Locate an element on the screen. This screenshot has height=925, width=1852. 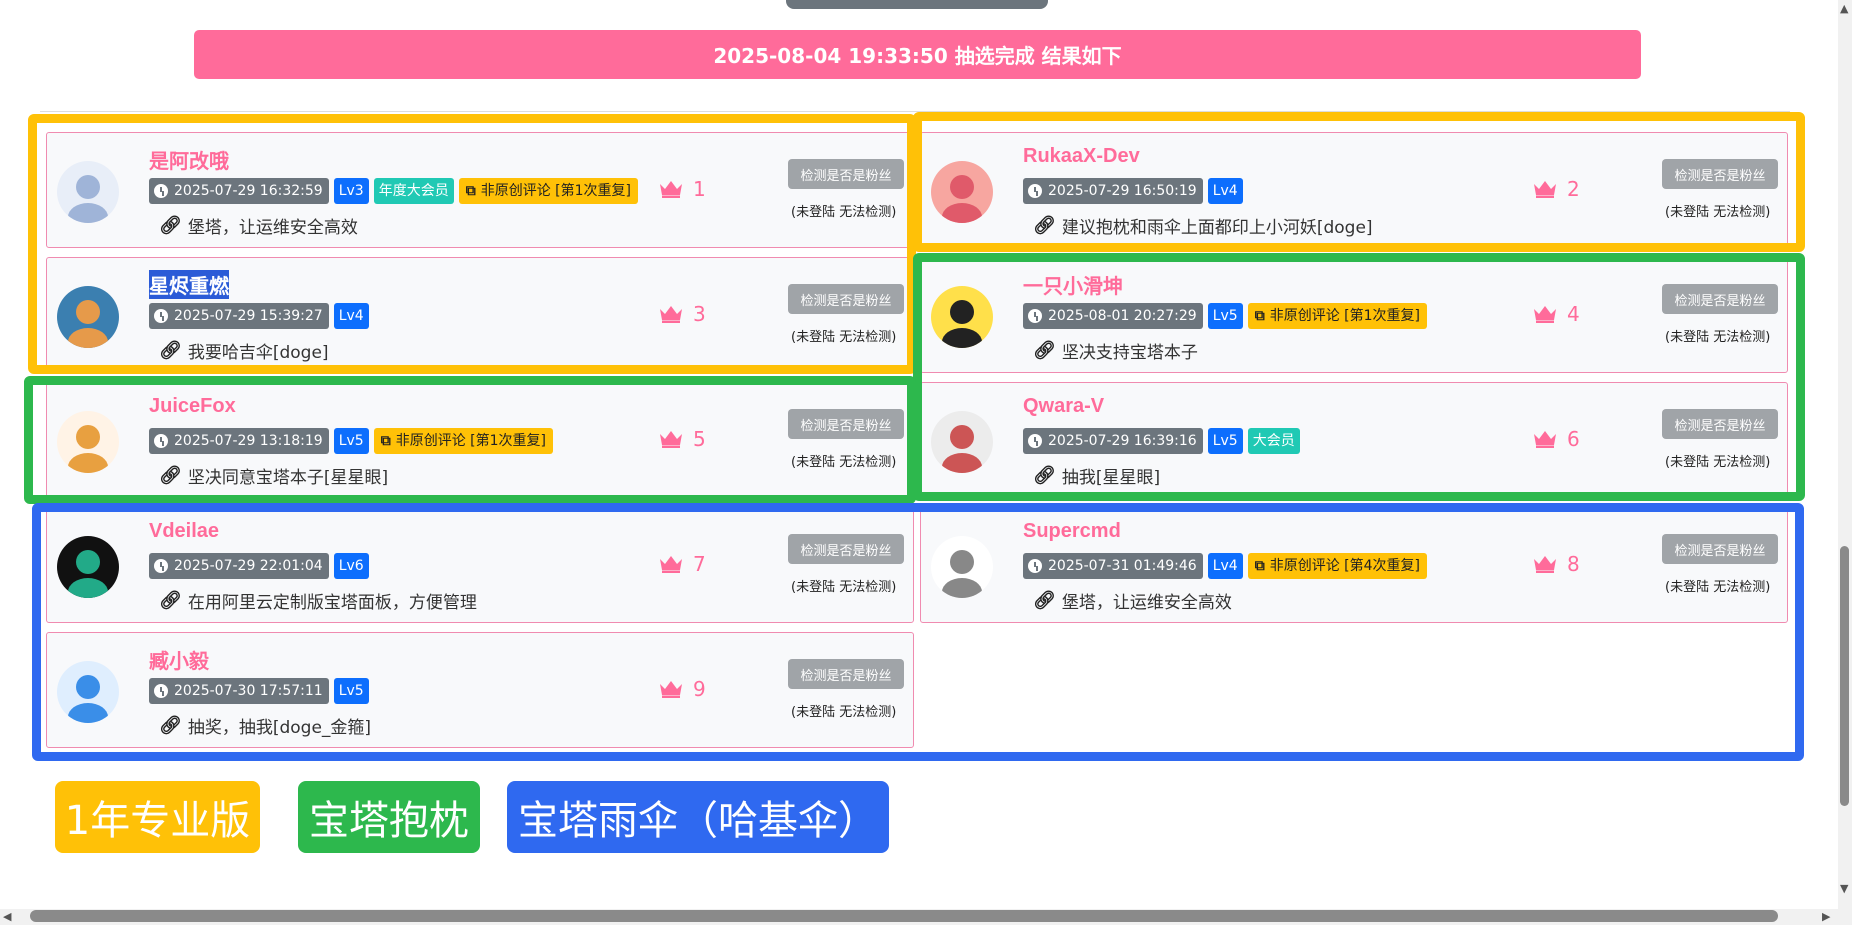
vertical-scroll-thumb is located at coordinates (1844, 676).